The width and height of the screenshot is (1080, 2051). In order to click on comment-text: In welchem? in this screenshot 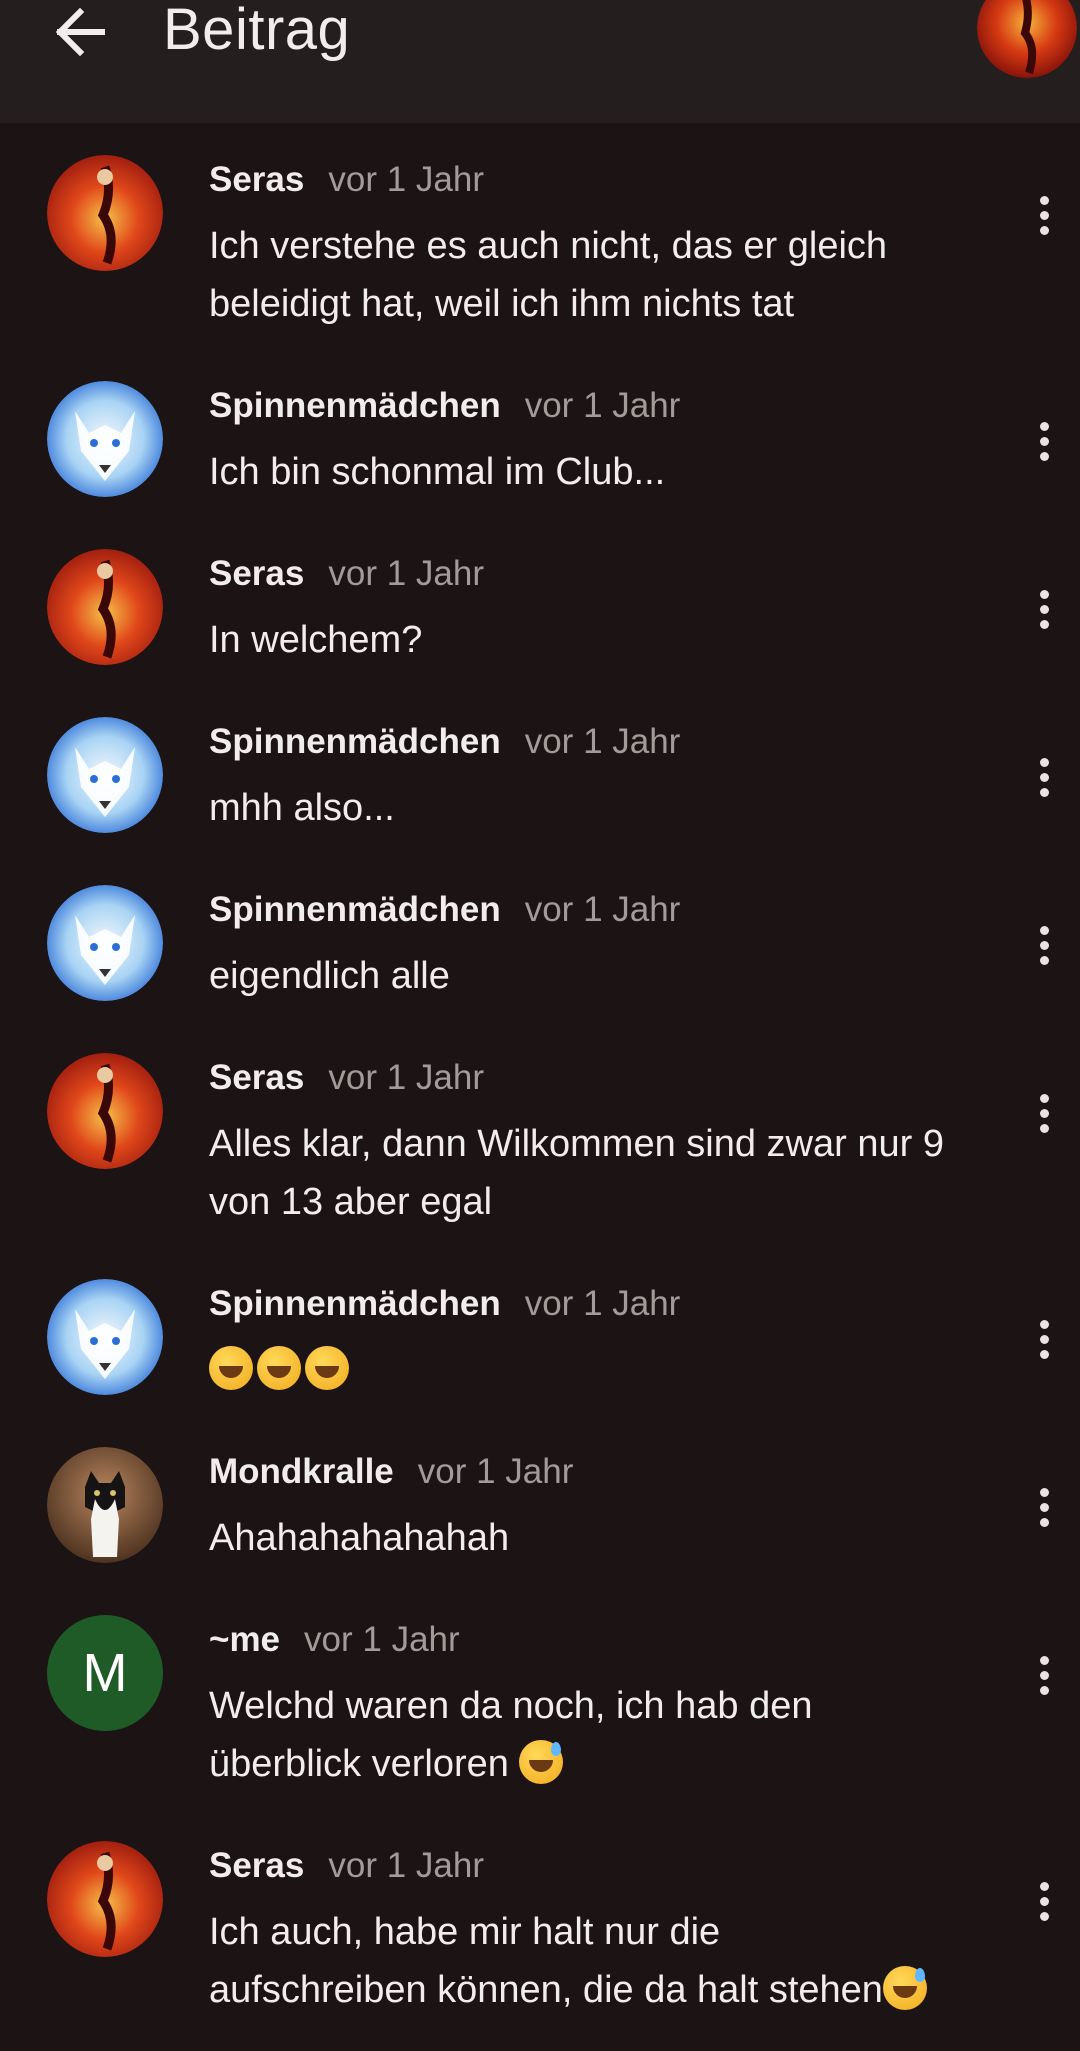, I will do `click(609, 640)`.